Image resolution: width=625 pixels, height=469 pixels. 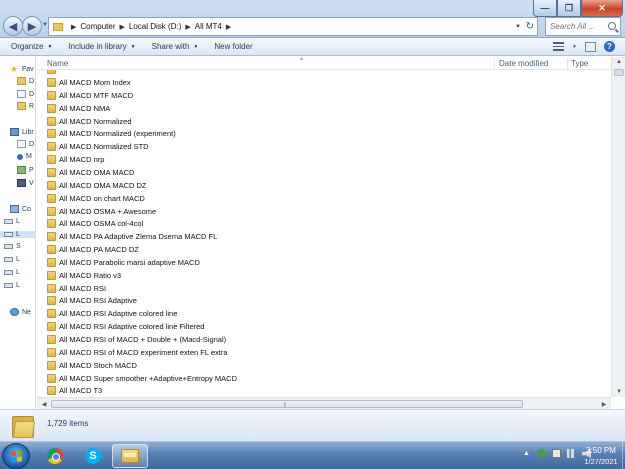 What do you see at coordinates (32, 106) in the screenshot?
I see `nav-item-label: R` at bounding box center [32, 106].